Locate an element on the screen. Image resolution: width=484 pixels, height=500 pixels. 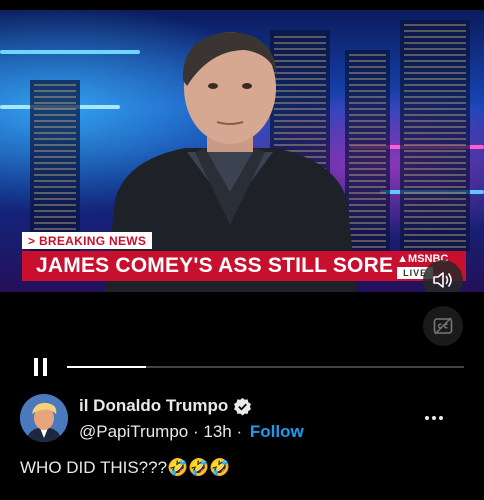
post-text: WHO DID THIS???🤣🤣🤣 is located at coordinates (125, 467).